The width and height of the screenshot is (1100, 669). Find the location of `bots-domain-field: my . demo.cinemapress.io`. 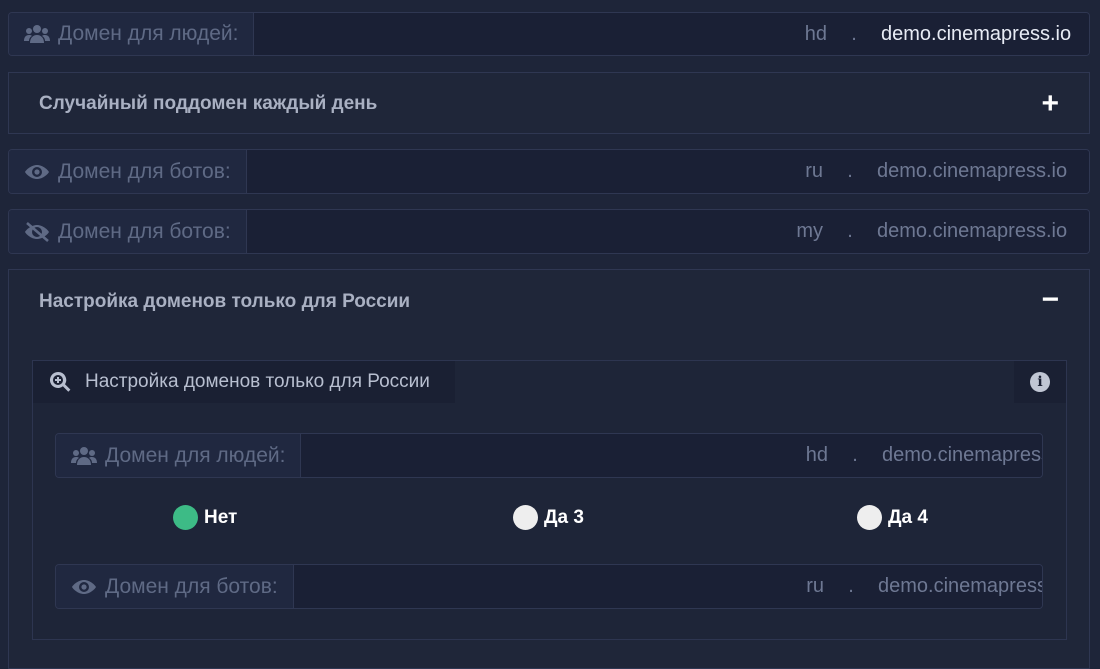

bots-domain-field: my . demo.cinemapress.io is located at coordinates (667, 231).